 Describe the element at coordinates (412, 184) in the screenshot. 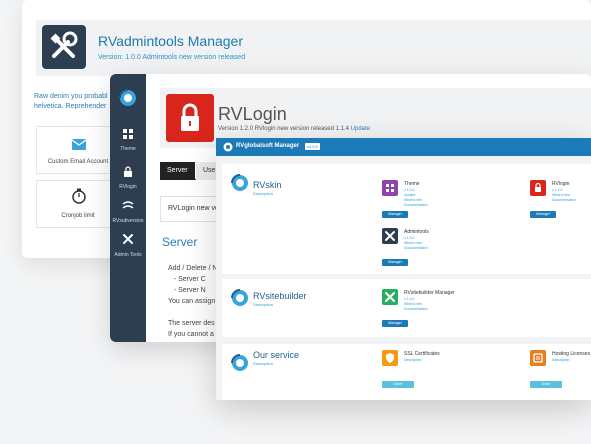

I see `product-name: Theme` at that location.